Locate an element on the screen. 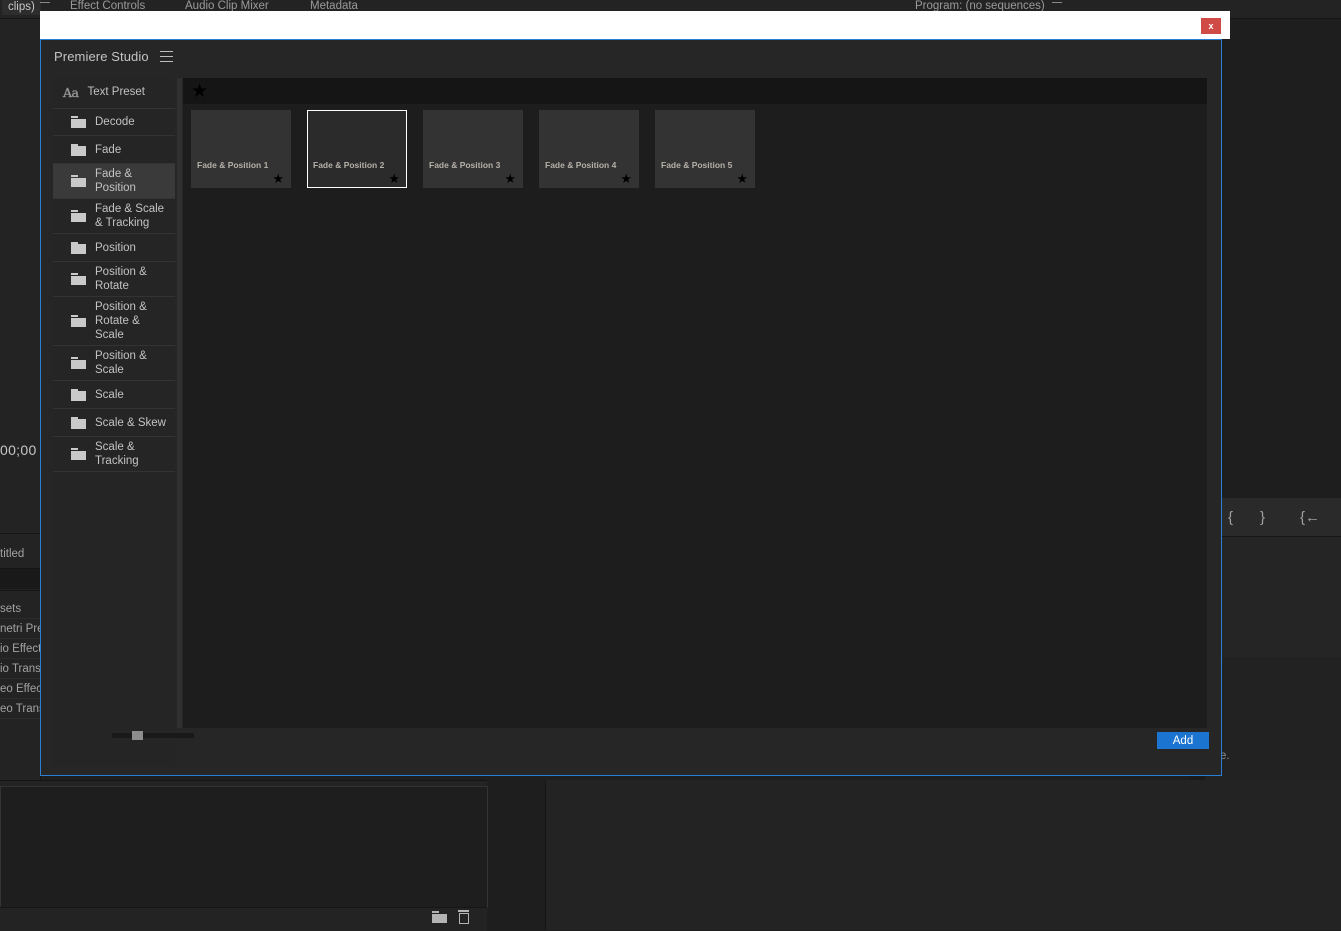 This screenshot has width=1341, height=931. sidebar-item-label: Position & Scale is located at coordinates (132, 363).